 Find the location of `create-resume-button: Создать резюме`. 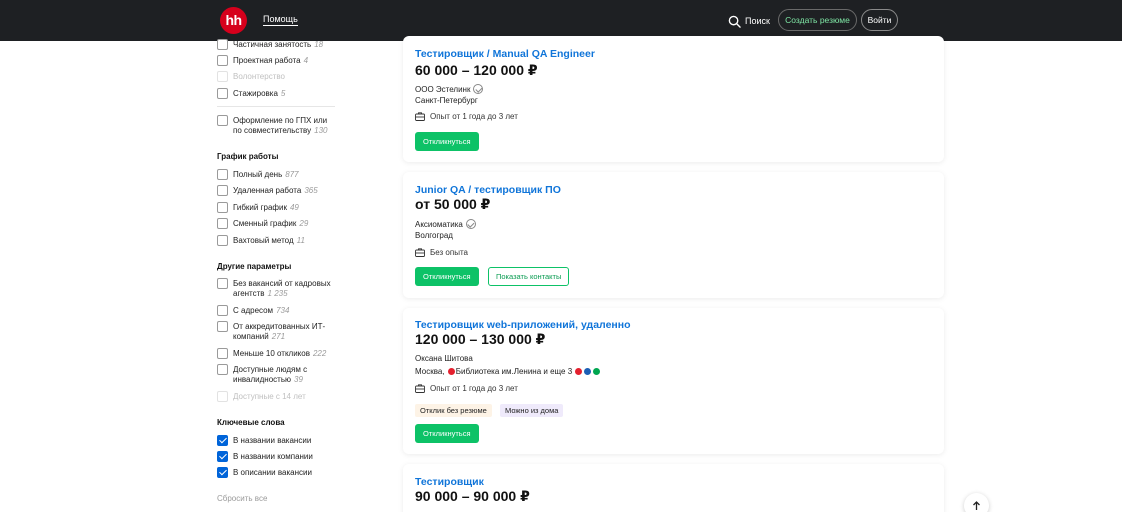

create-resume-button: Создать резюме is located at coordinates (817, 20).